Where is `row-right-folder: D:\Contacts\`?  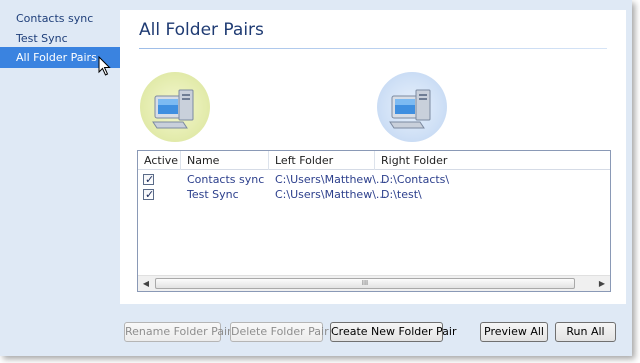
row-right-folder: D:\Contacts\ is located at coordinates (415, 179).